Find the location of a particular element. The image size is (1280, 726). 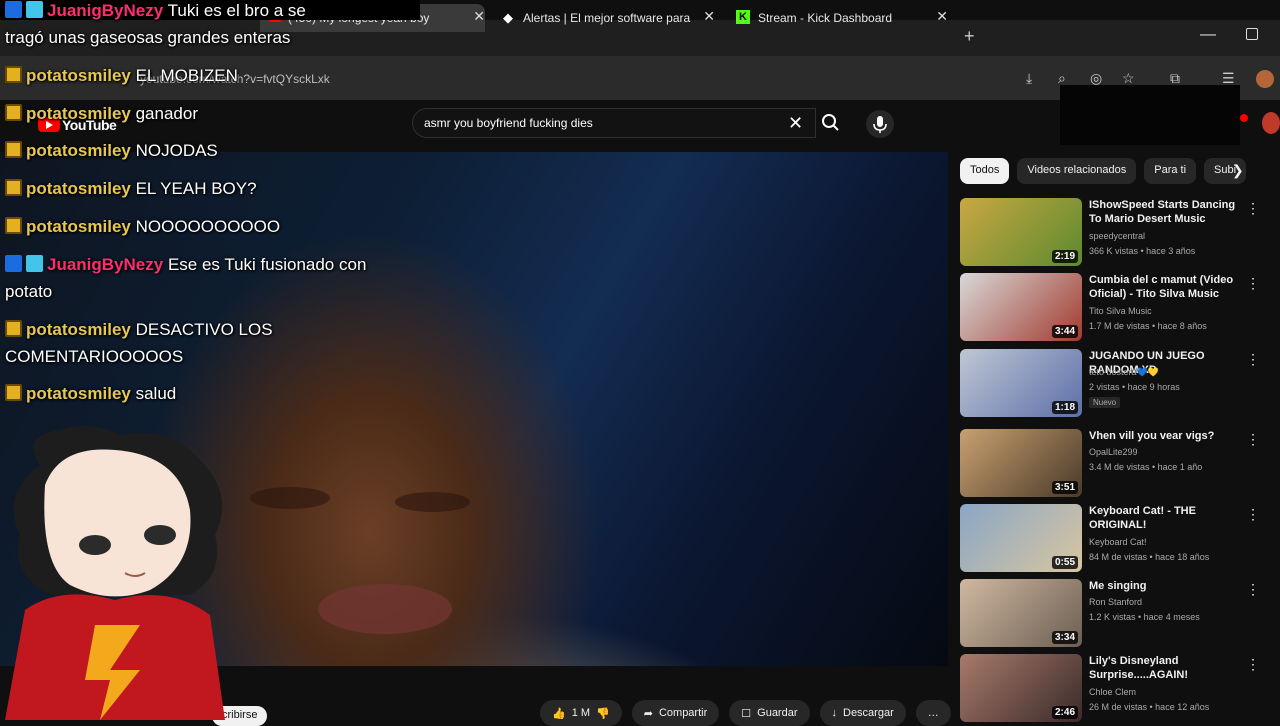

channel-avatar is located at coordinates (1271, 123).